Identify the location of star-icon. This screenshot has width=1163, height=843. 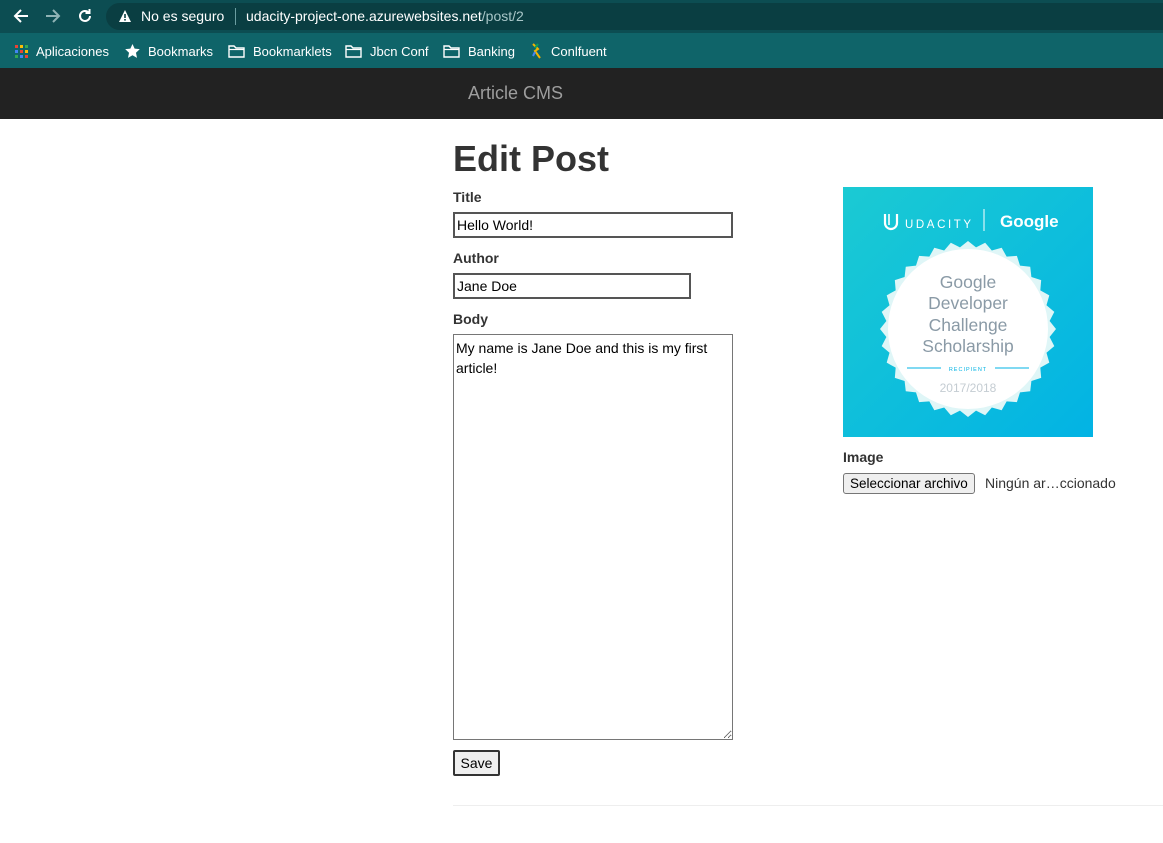
(132, 51).